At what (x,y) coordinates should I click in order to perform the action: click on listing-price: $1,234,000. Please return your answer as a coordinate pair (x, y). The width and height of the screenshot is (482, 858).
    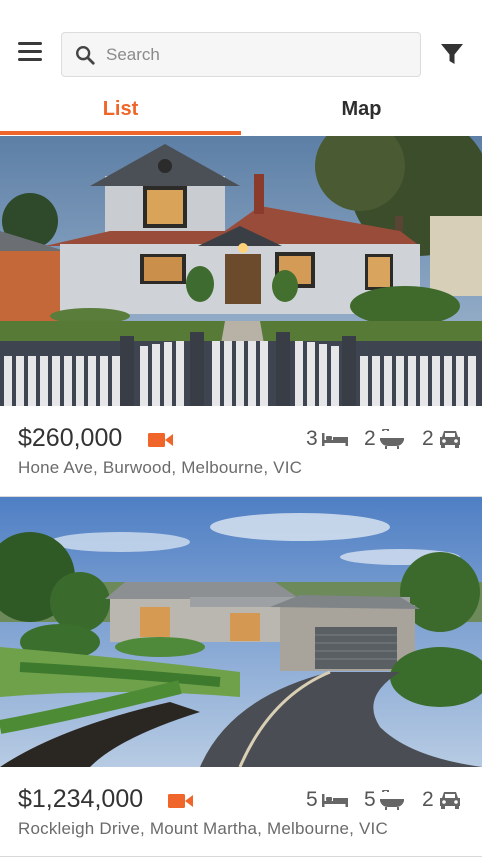
    Looking at the image, I should click on (81, 799).